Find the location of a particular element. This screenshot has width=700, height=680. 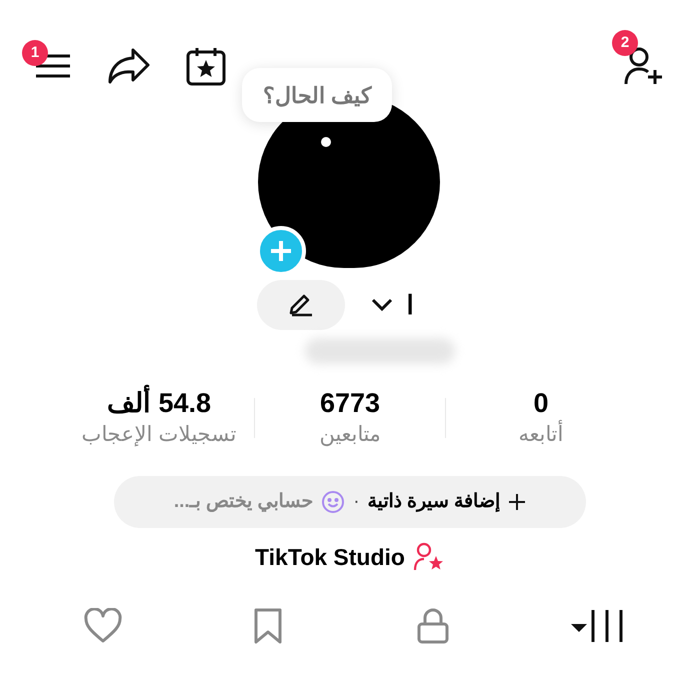

calendar-star-icon is located at coordinates (206, 66).